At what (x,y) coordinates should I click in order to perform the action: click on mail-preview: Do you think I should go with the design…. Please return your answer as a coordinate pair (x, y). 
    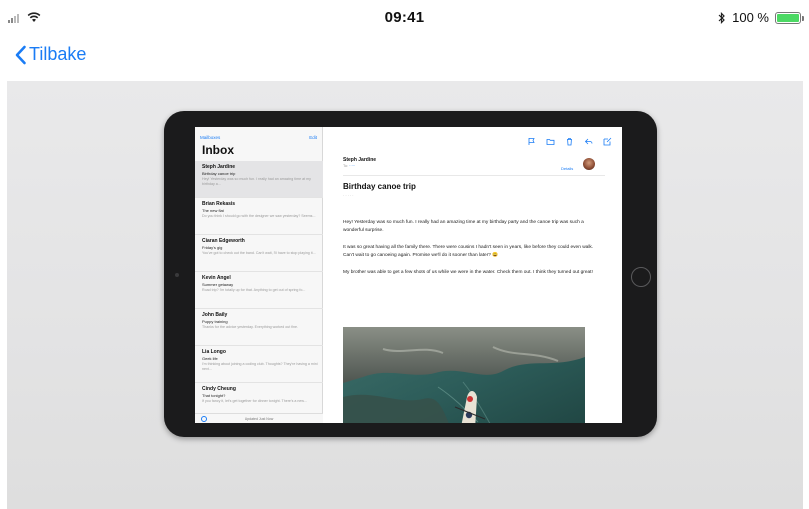
    Looking at the image, I should click on (259, 216).